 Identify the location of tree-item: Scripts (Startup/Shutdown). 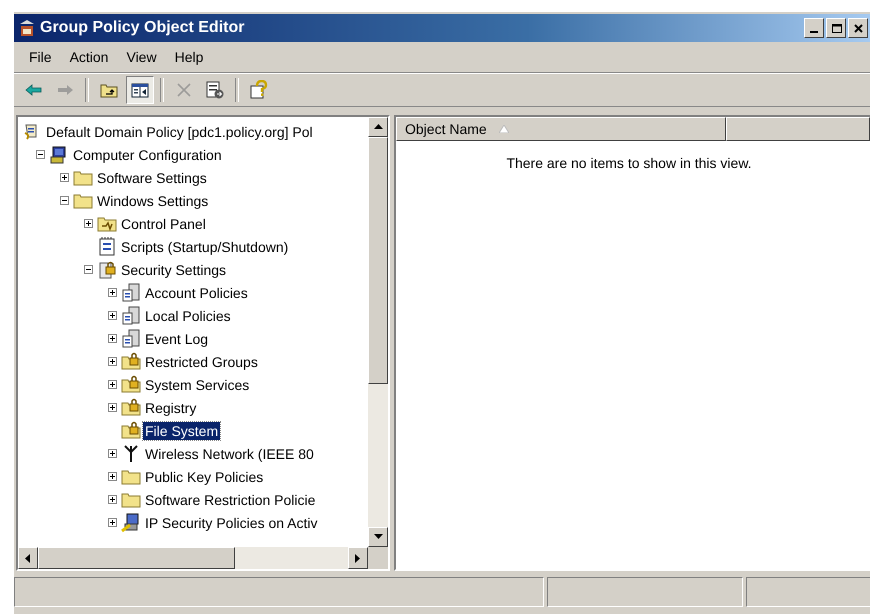
(204, 247).